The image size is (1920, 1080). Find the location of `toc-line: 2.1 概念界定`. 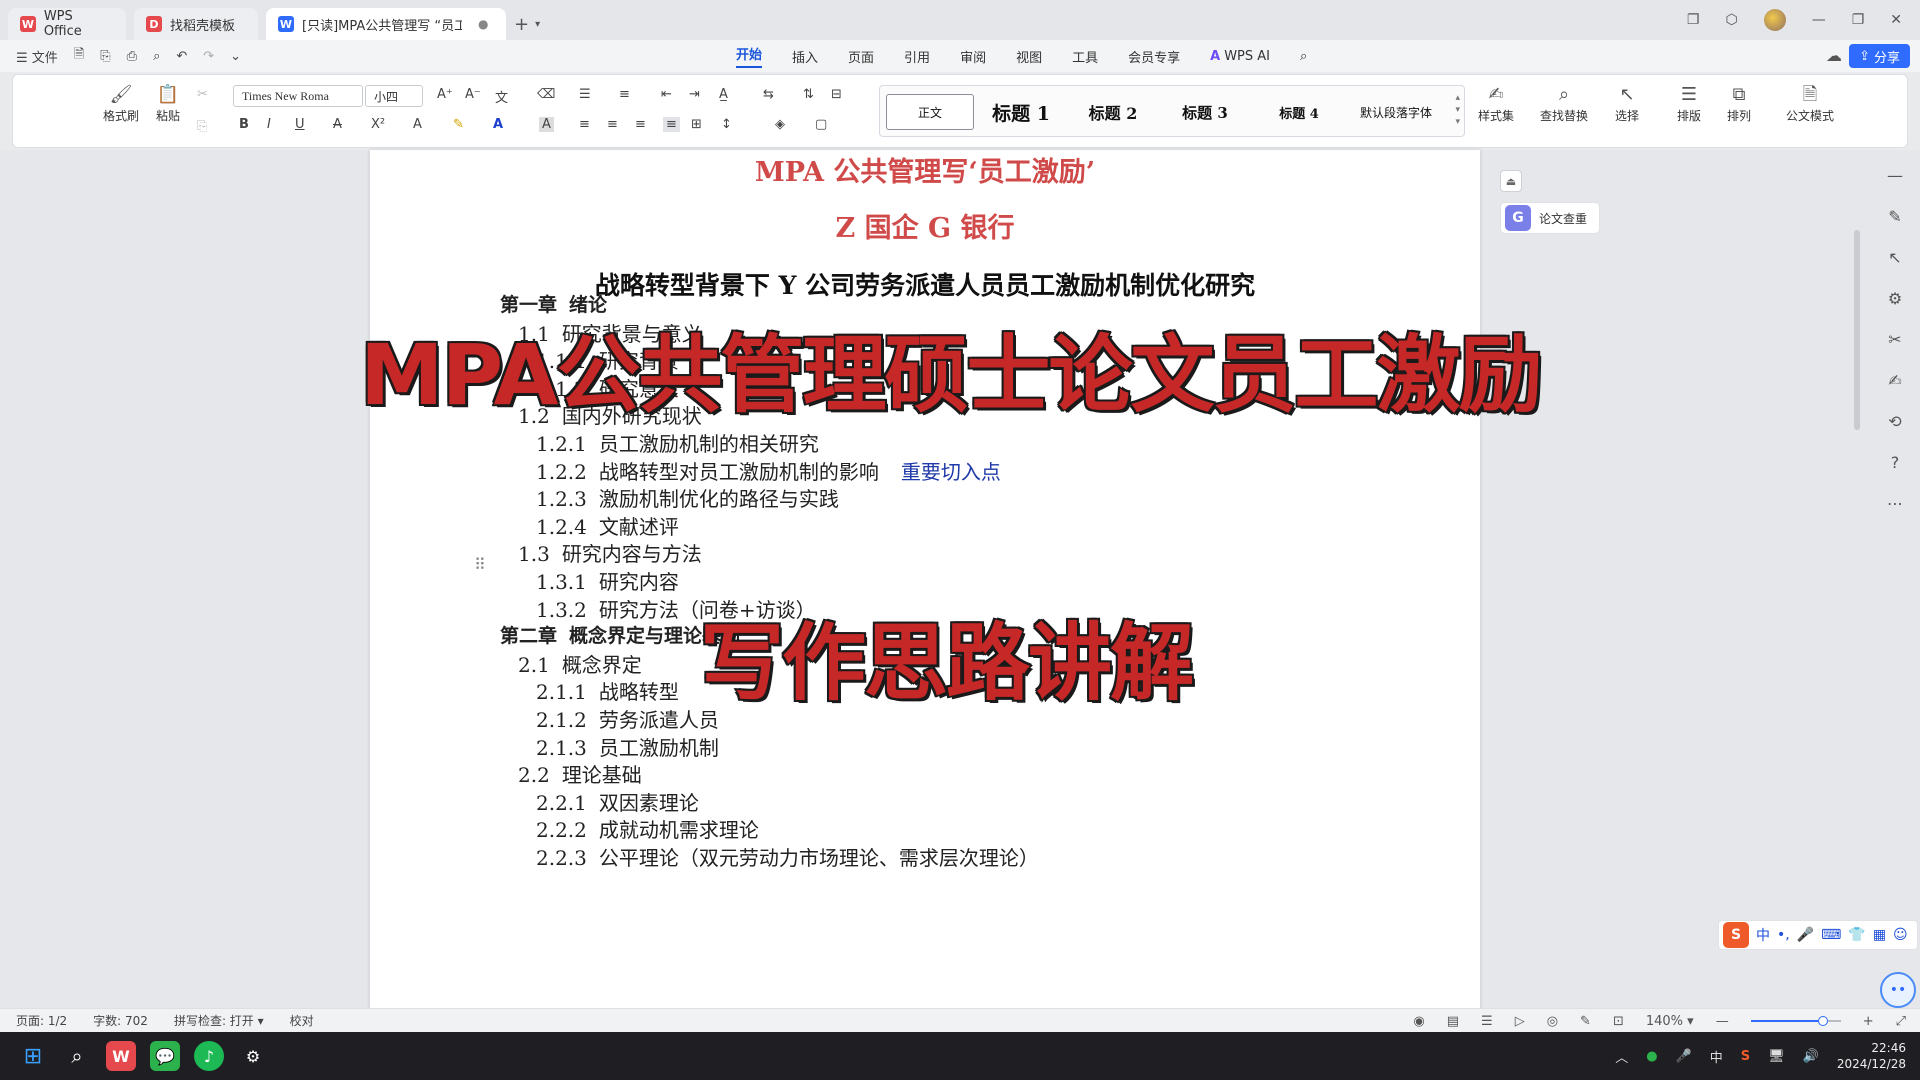

toc-line: 2.1 概念界定 is located at coordinates (580, 663).